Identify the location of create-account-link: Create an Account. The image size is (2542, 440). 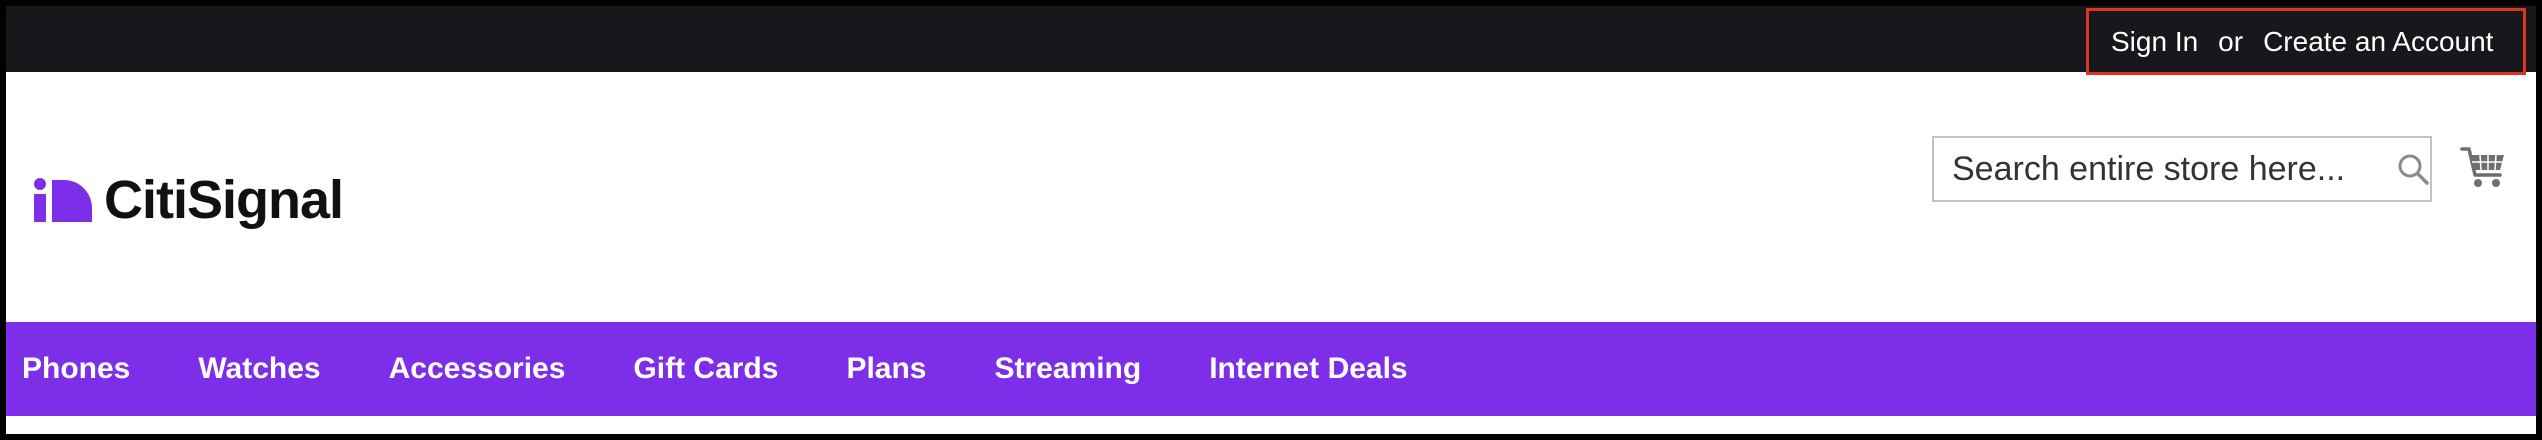
(2378, 42).